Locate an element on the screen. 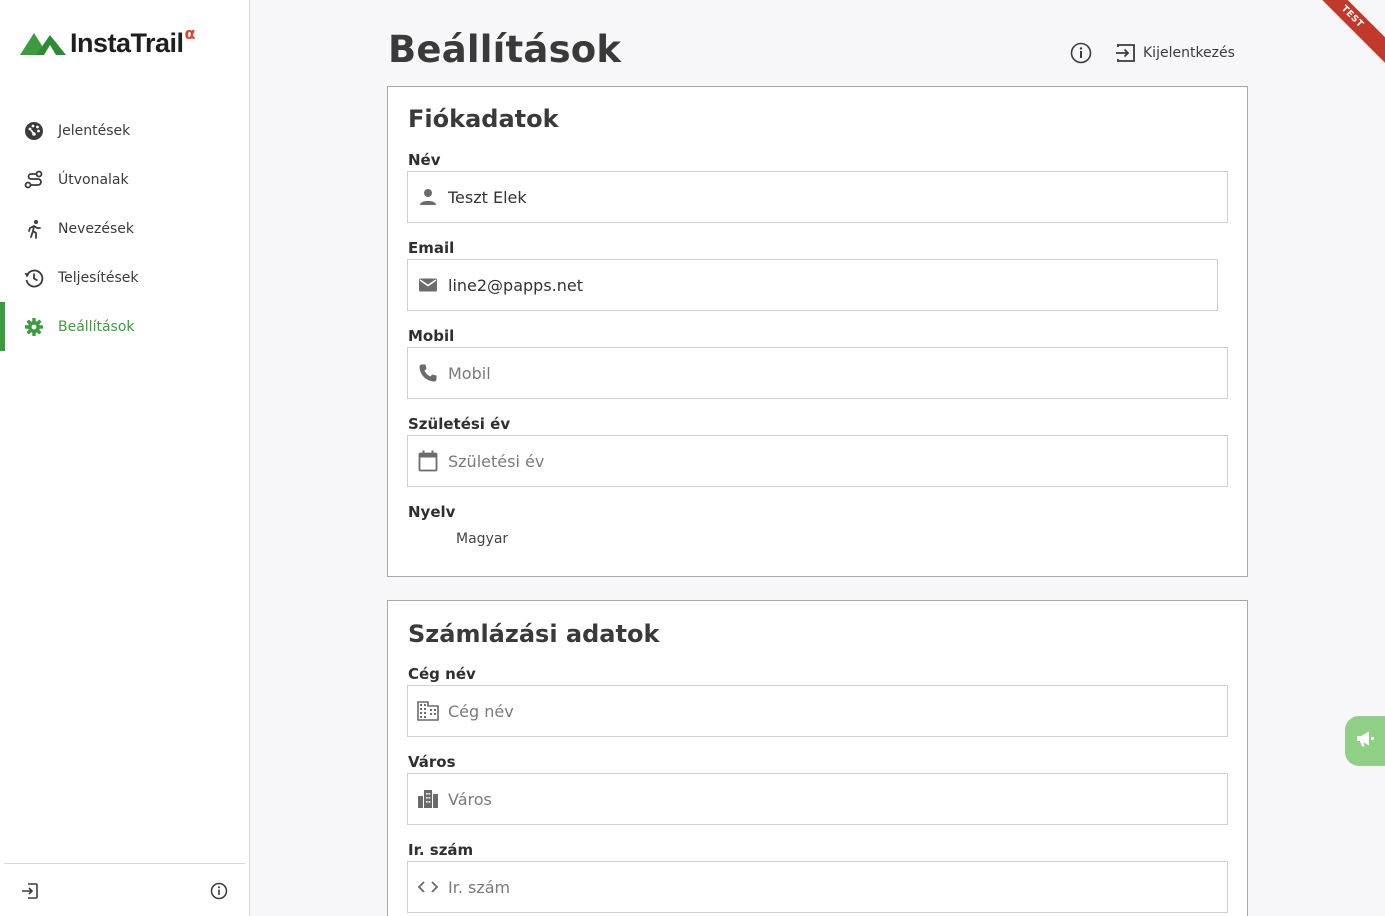 The image size is (1385, 916). phone-icon is located at coordinates (428, 373).